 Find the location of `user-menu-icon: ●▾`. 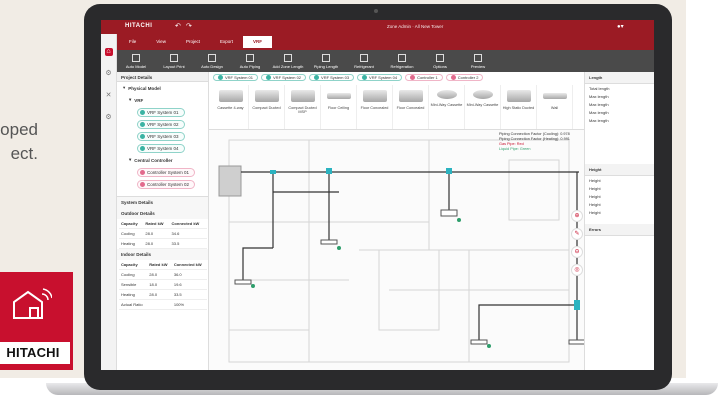

user-menu-icon: ●▾ is located at coordinates (620, 26).